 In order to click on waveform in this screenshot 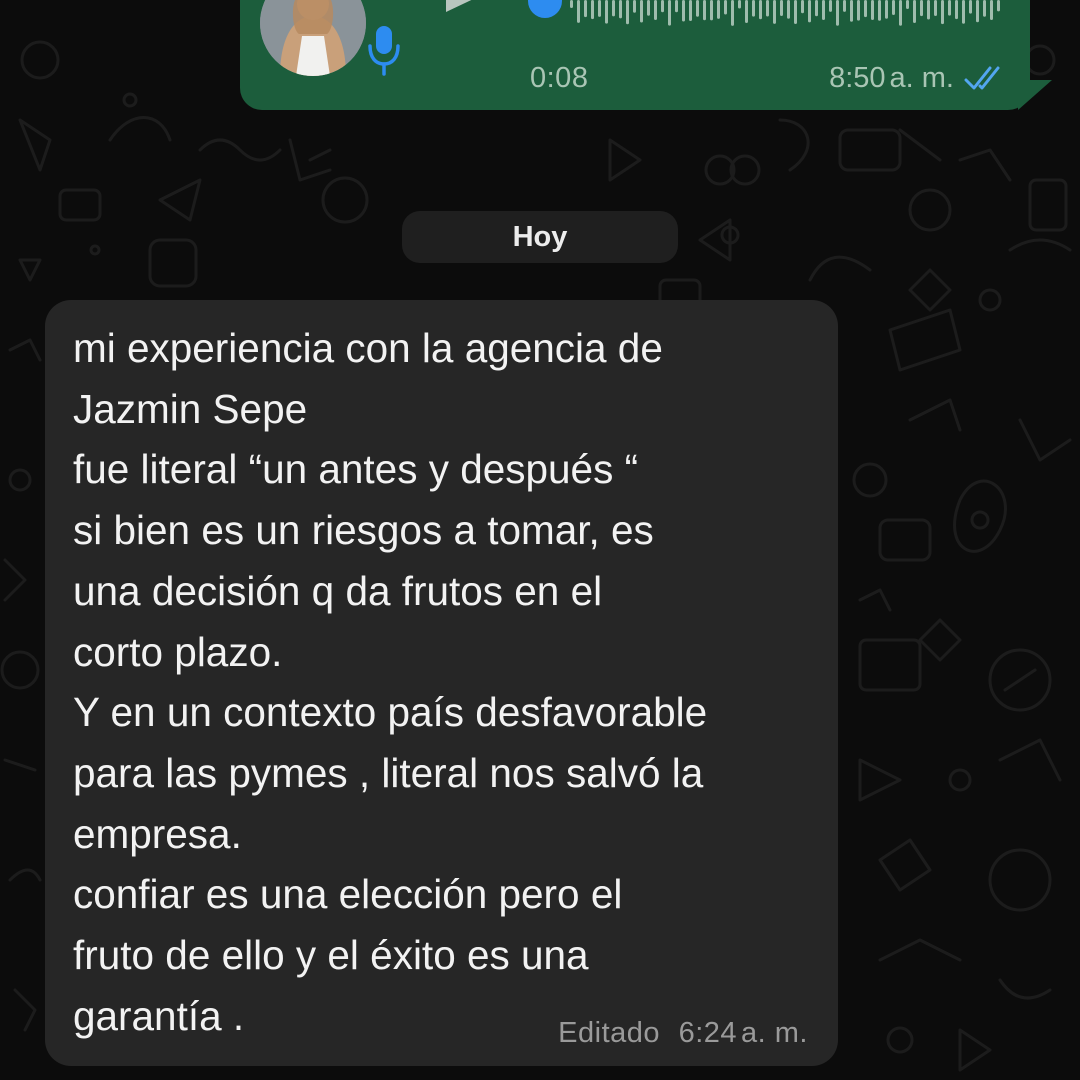, I will do `click(786, 16)`.